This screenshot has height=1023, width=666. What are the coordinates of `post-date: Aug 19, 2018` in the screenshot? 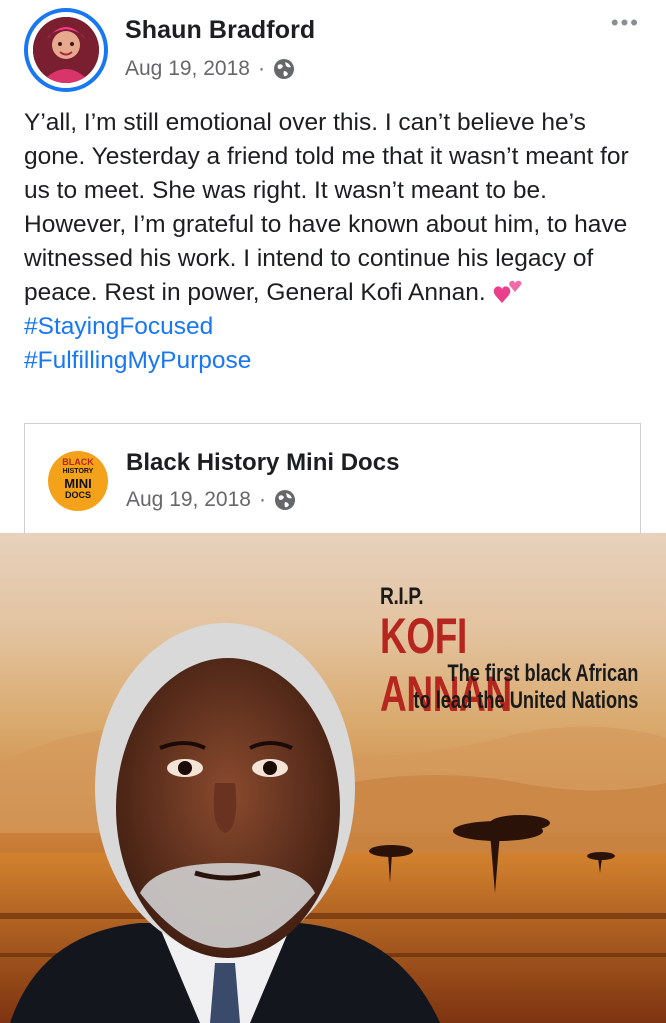 It's located at (187, 69).